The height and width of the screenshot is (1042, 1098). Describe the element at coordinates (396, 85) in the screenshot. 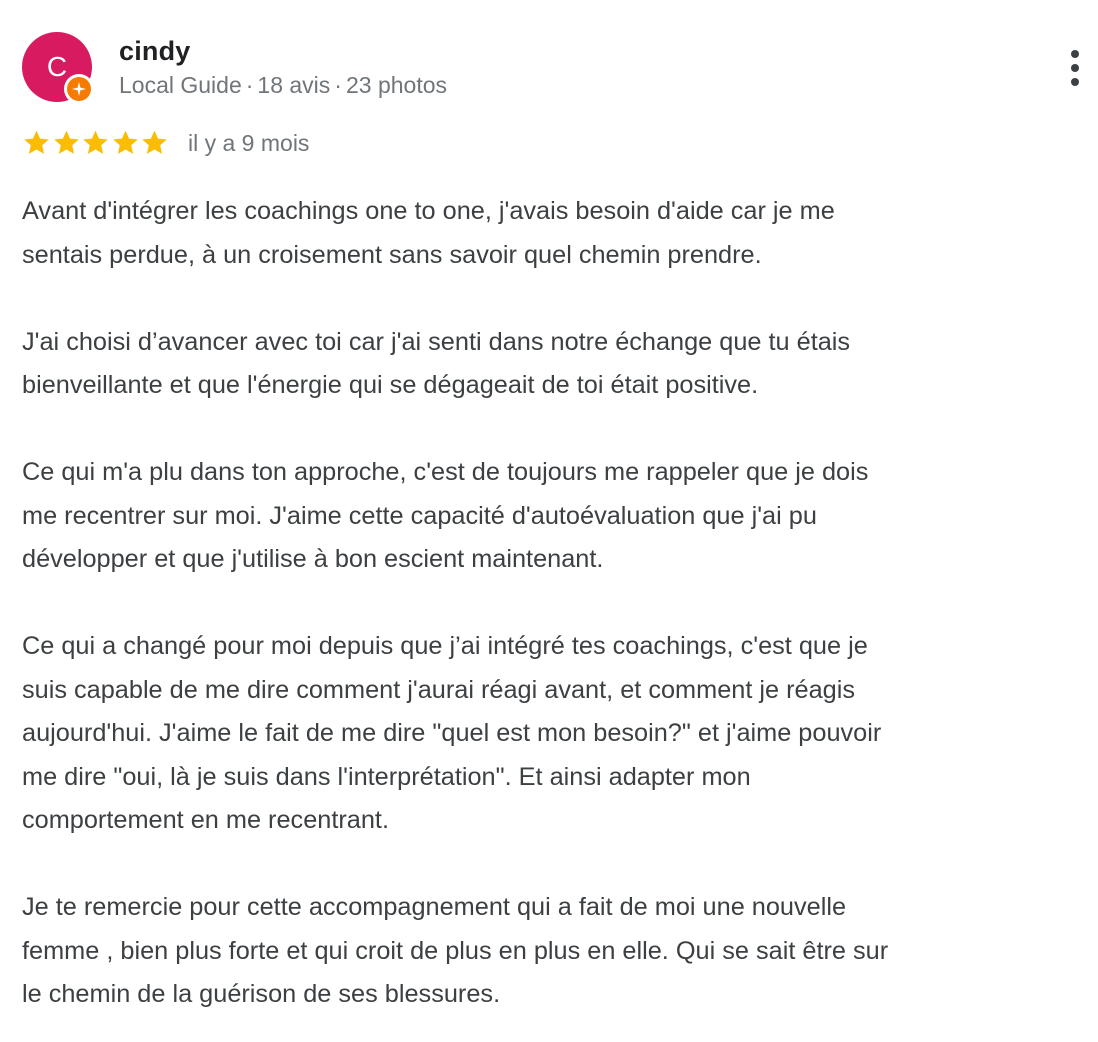

I see `photo-count: 23 photos` at that location.